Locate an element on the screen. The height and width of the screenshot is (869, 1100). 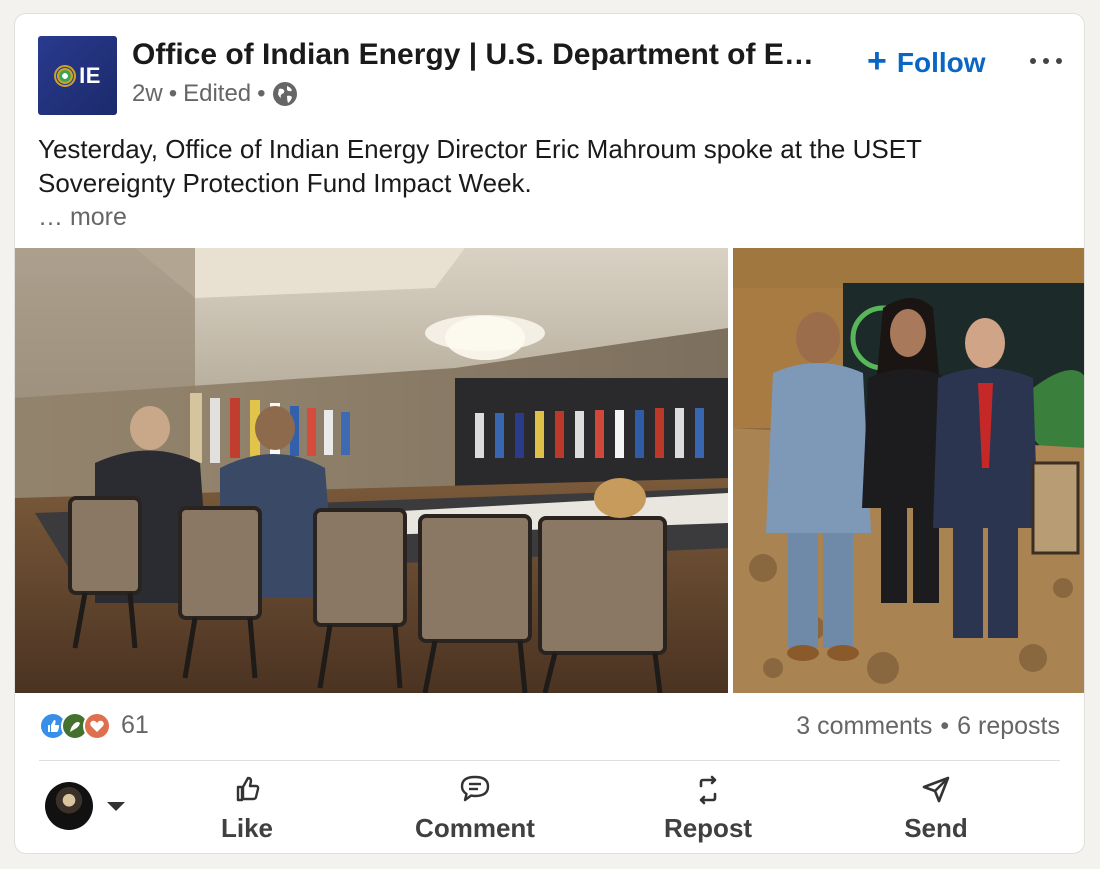
comment-icon is located at coordinates (475, 789).